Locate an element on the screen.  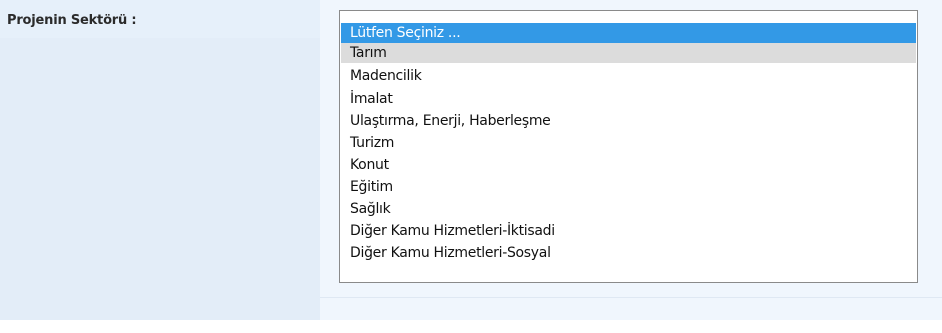
sector-option-egitim: Eğitim is located at coordinates (628, 187).